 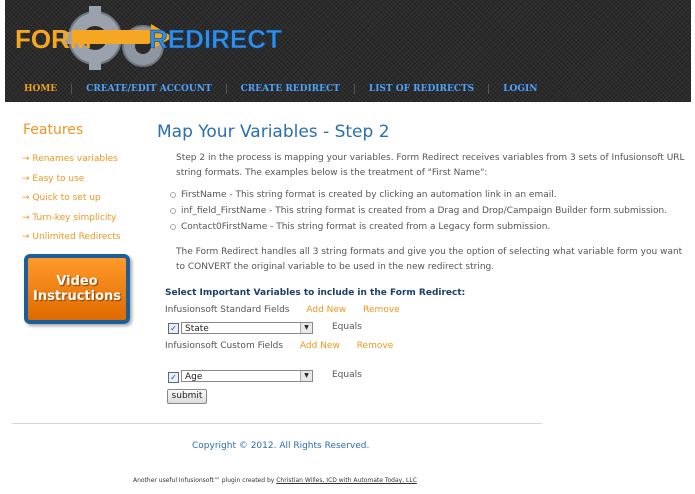 What do you see at coordinates (291, 89) in the screenshot?
I see `nav-create-redirect: CREATE REDIRECT` at bounding box center [291, 89].